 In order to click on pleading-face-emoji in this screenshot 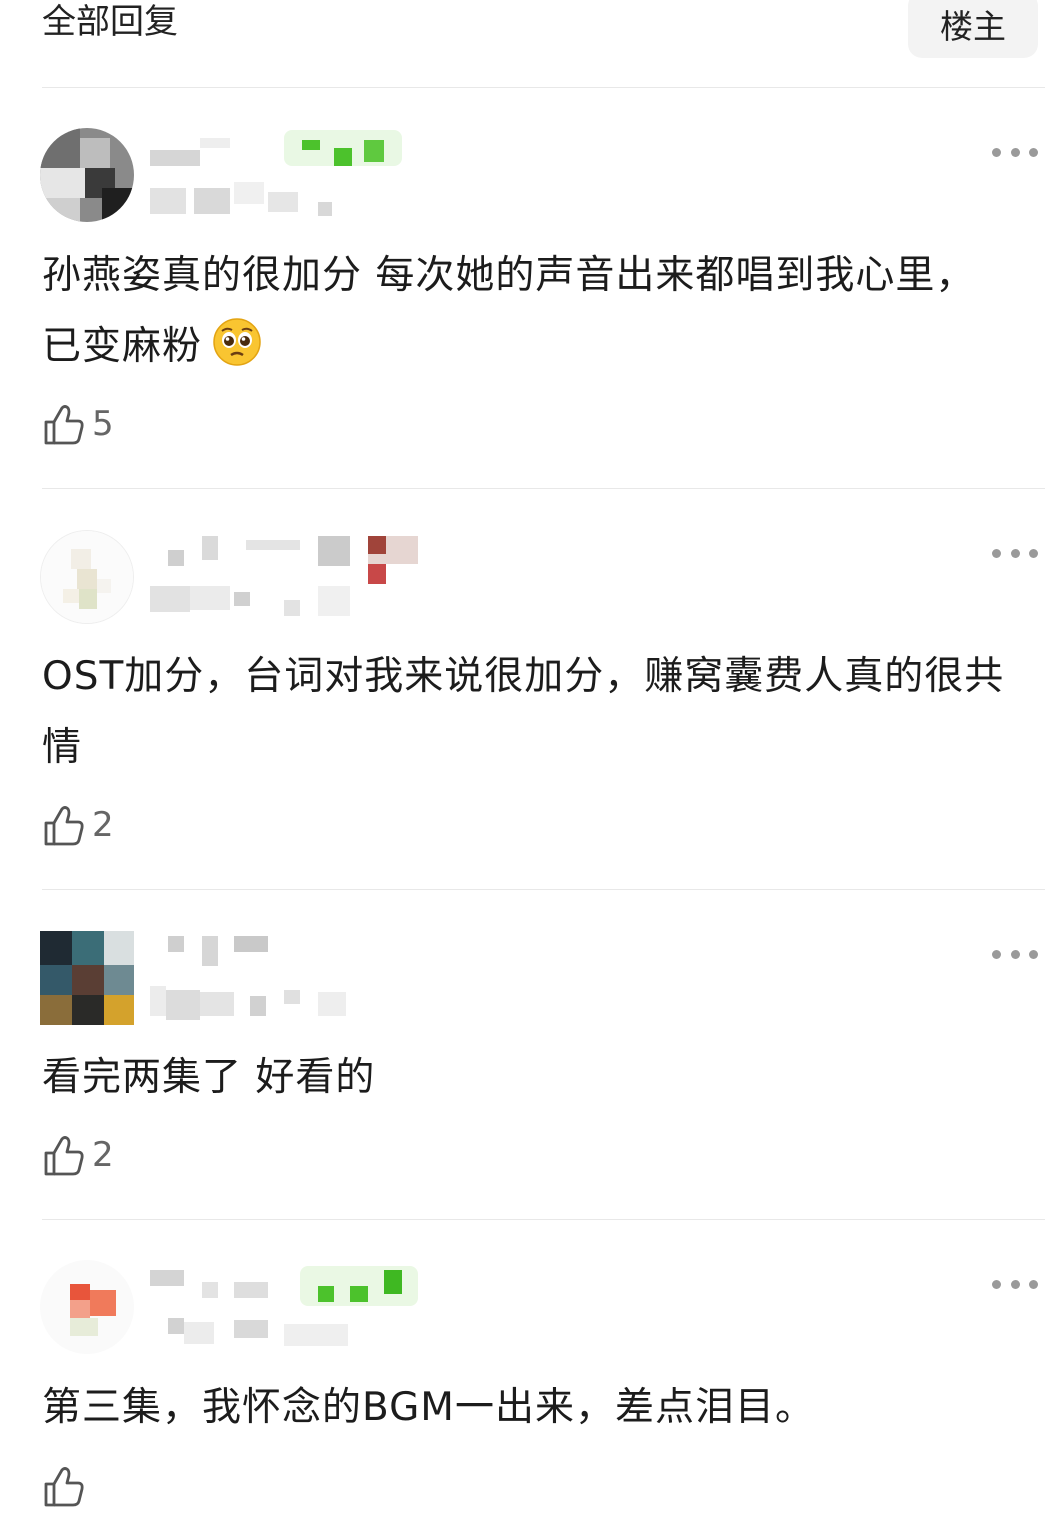, I will do `click(237, 353)`.